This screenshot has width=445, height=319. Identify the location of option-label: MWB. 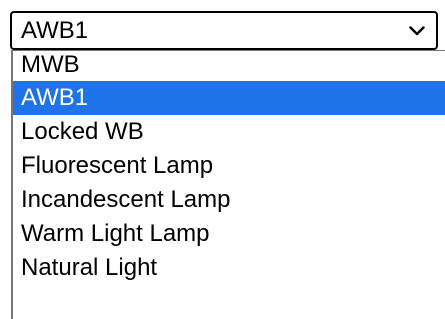
(50, 64).